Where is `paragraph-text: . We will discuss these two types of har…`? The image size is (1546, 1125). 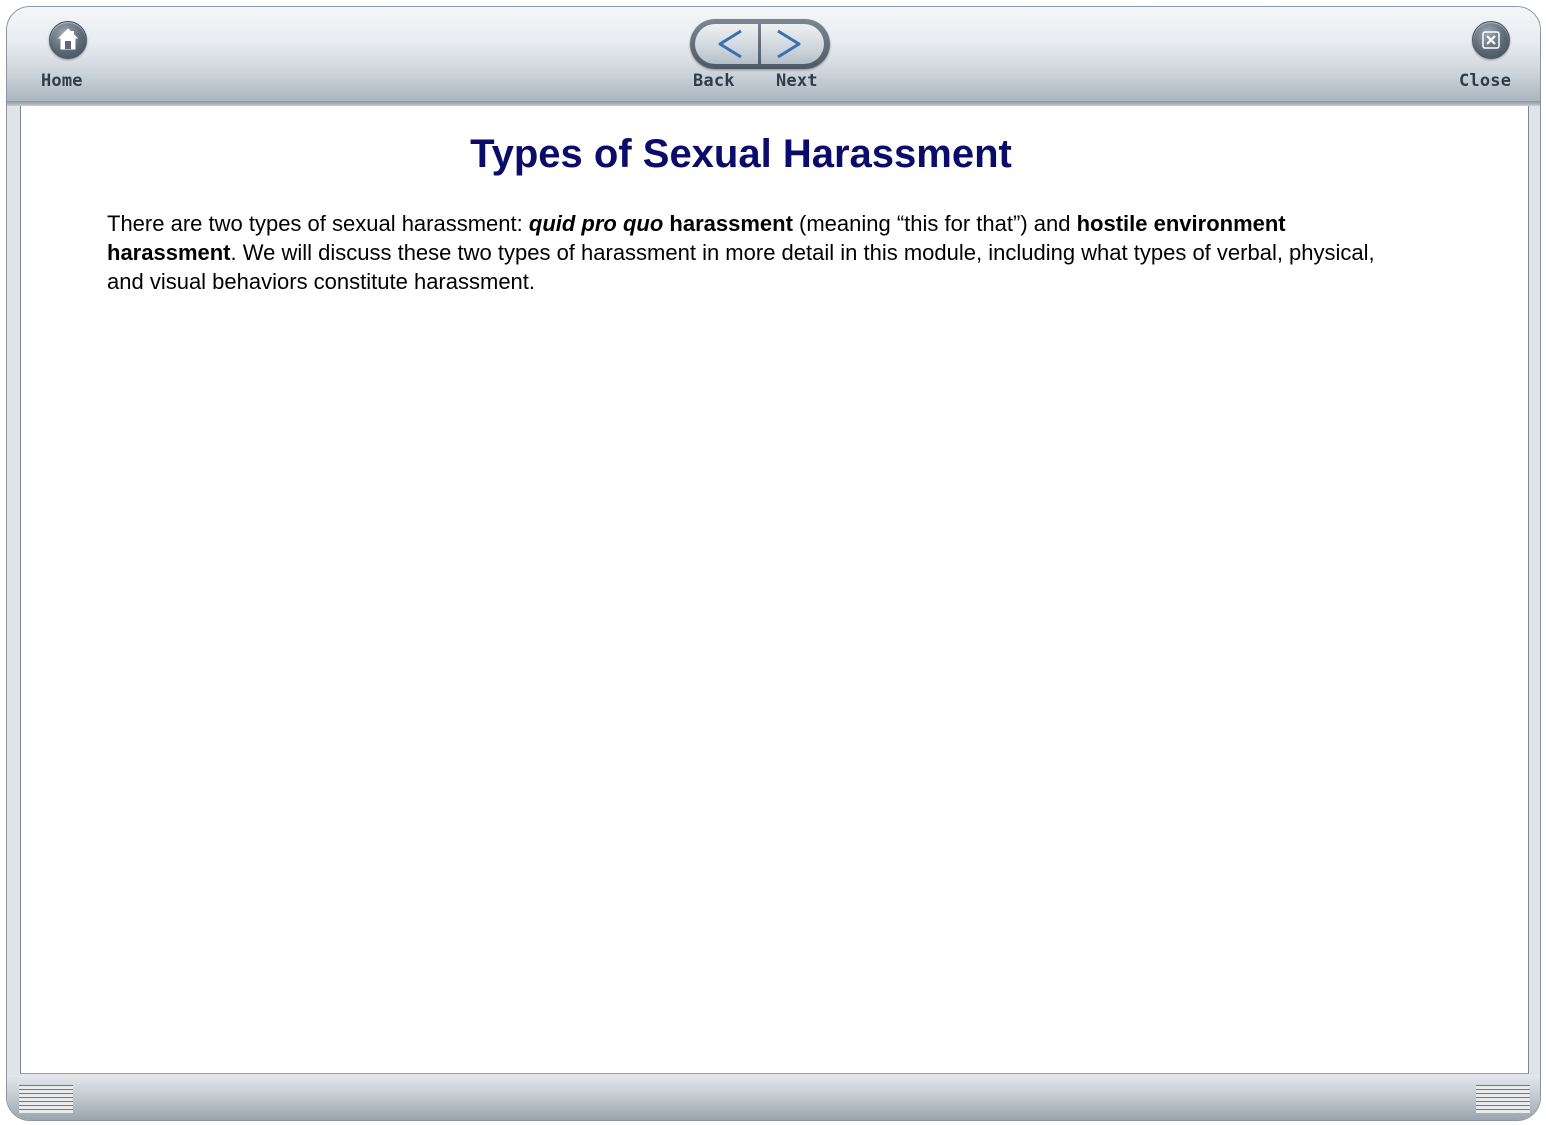
paragraph-text: . We will discuss these two types of har… is located at coordinates (741, 267).